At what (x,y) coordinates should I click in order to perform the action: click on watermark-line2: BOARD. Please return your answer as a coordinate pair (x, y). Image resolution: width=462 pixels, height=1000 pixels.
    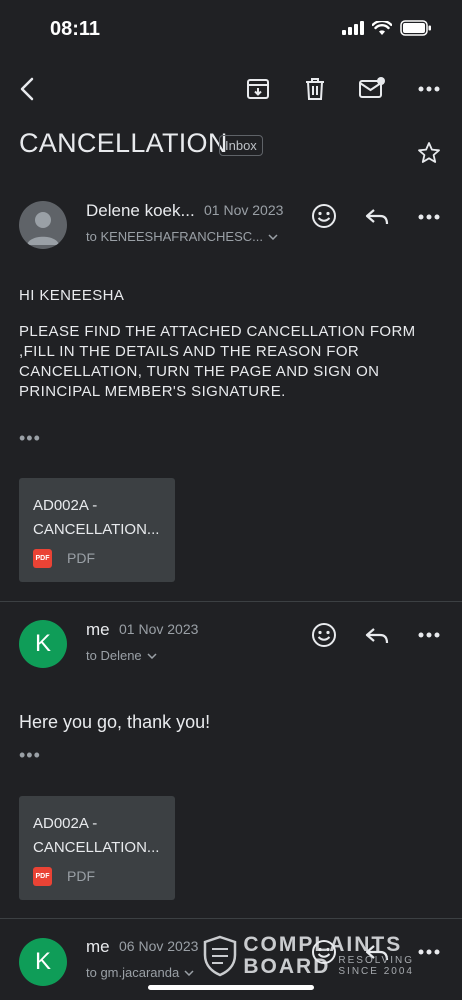
    Looking at the image, I should click on (287, 966).